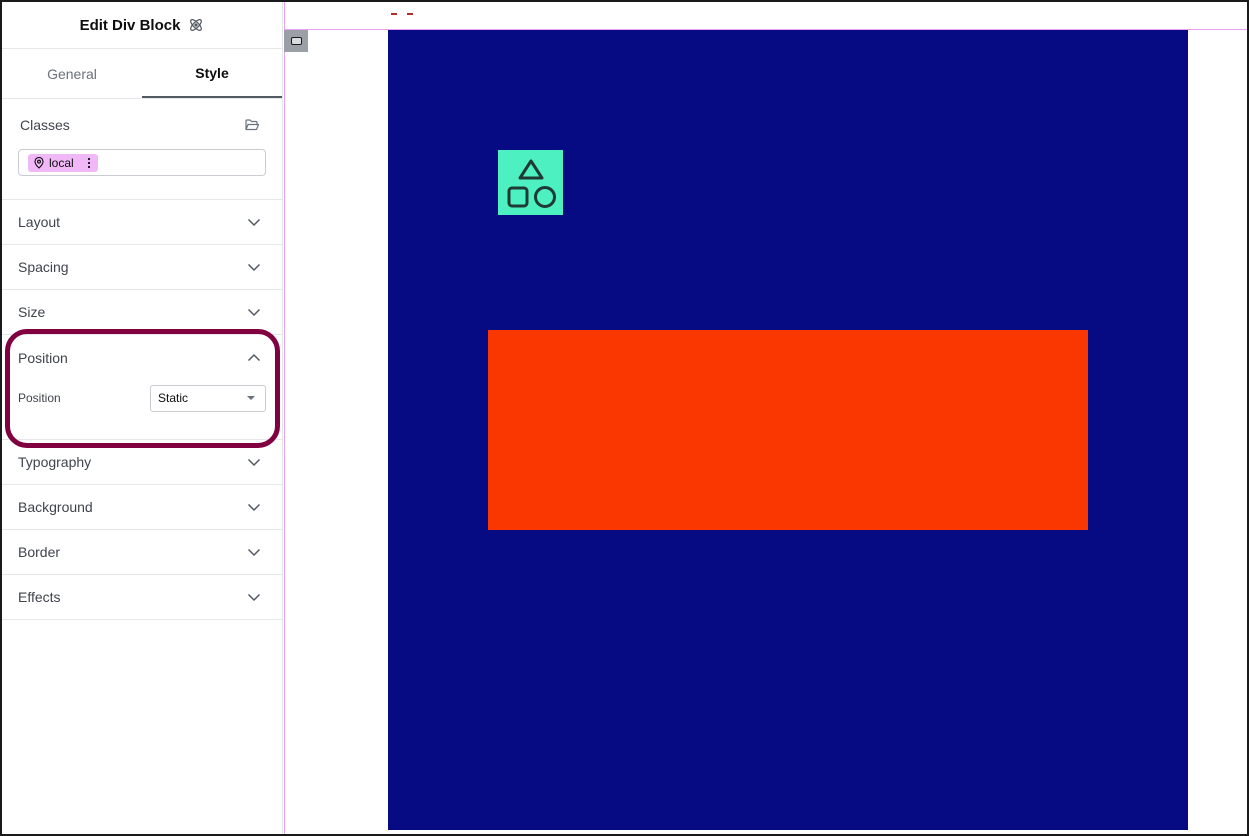 Image resolution: width=1249 pixels, height=836 pixels. What do you see at coordinates (89, 163) in the screenshot?
I see `more-vertical-icon` at bounding box center [89, 163].